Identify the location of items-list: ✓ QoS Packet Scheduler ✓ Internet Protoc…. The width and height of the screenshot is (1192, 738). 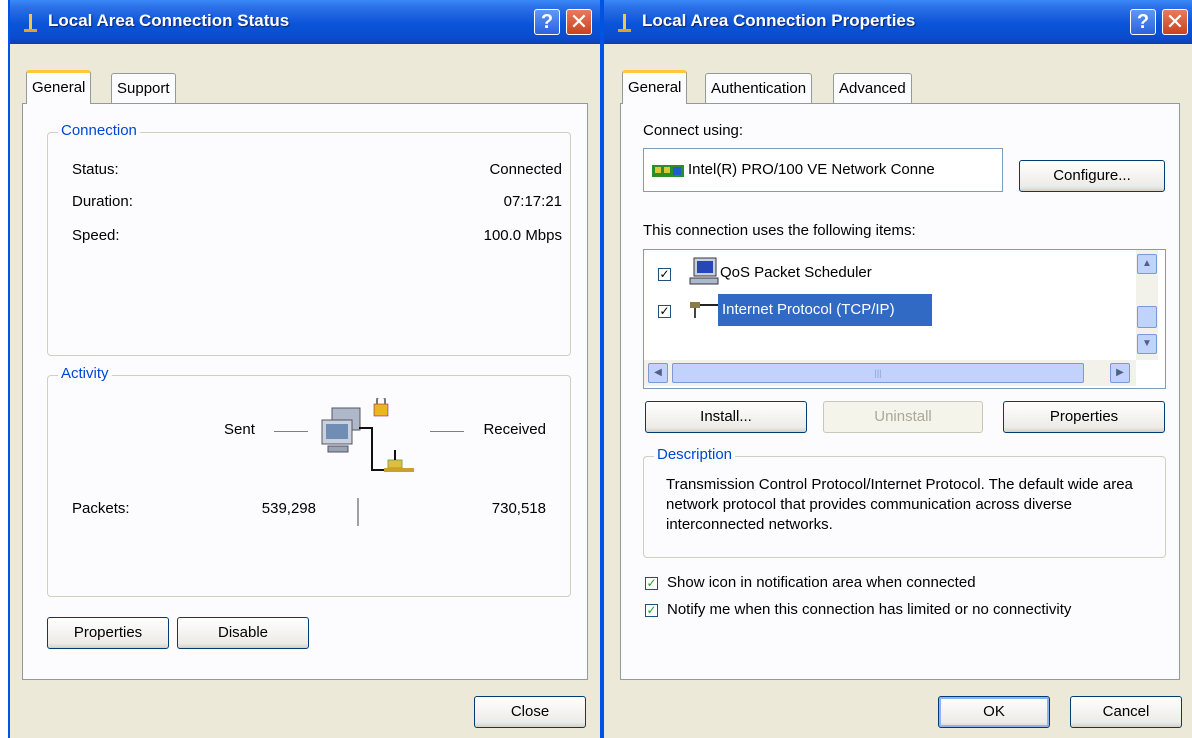
(904, 319).